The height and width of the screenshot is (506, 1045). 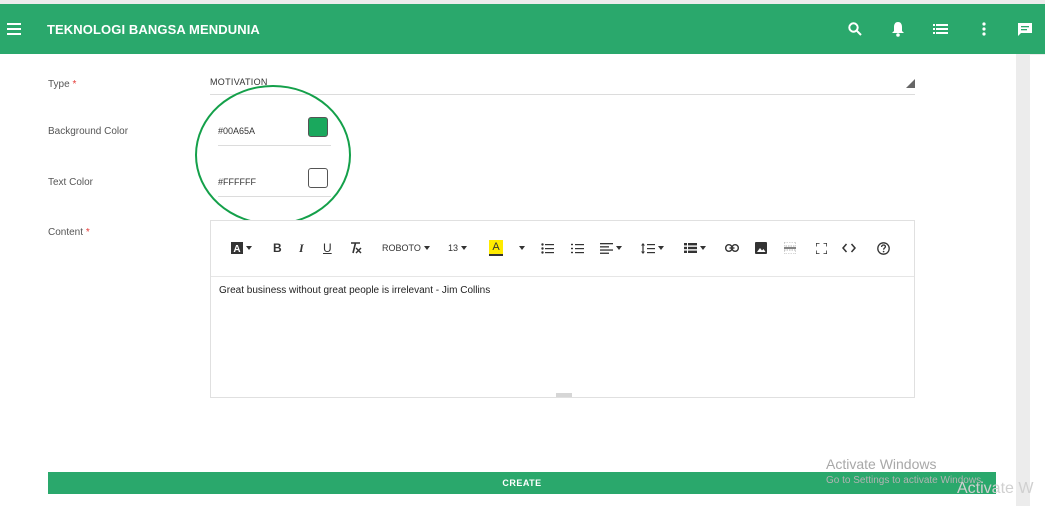 I want to click on table-list-icon, so click(x=690, y=248).